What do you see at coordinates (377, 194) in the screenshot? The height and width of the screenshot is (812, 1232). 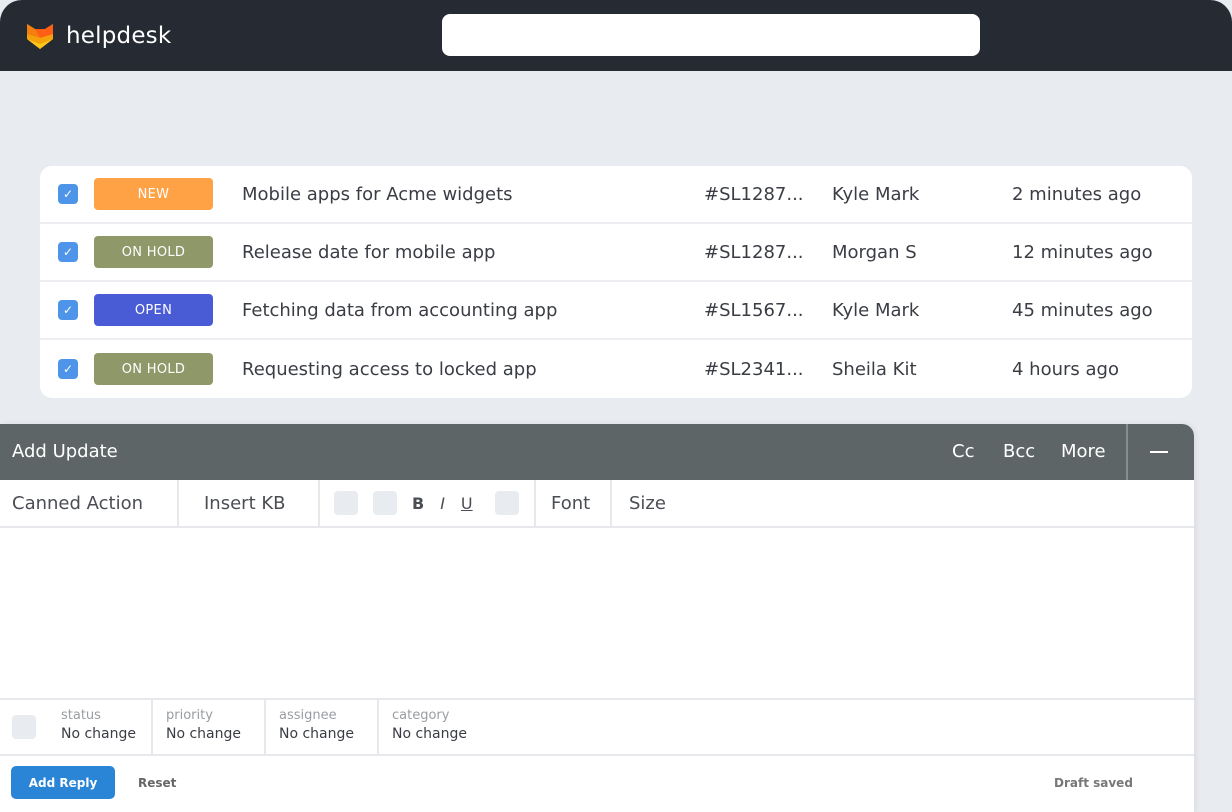 I see `ticket-subject: Mobile apps for Acme widgets` at bounding box center [377, 194].